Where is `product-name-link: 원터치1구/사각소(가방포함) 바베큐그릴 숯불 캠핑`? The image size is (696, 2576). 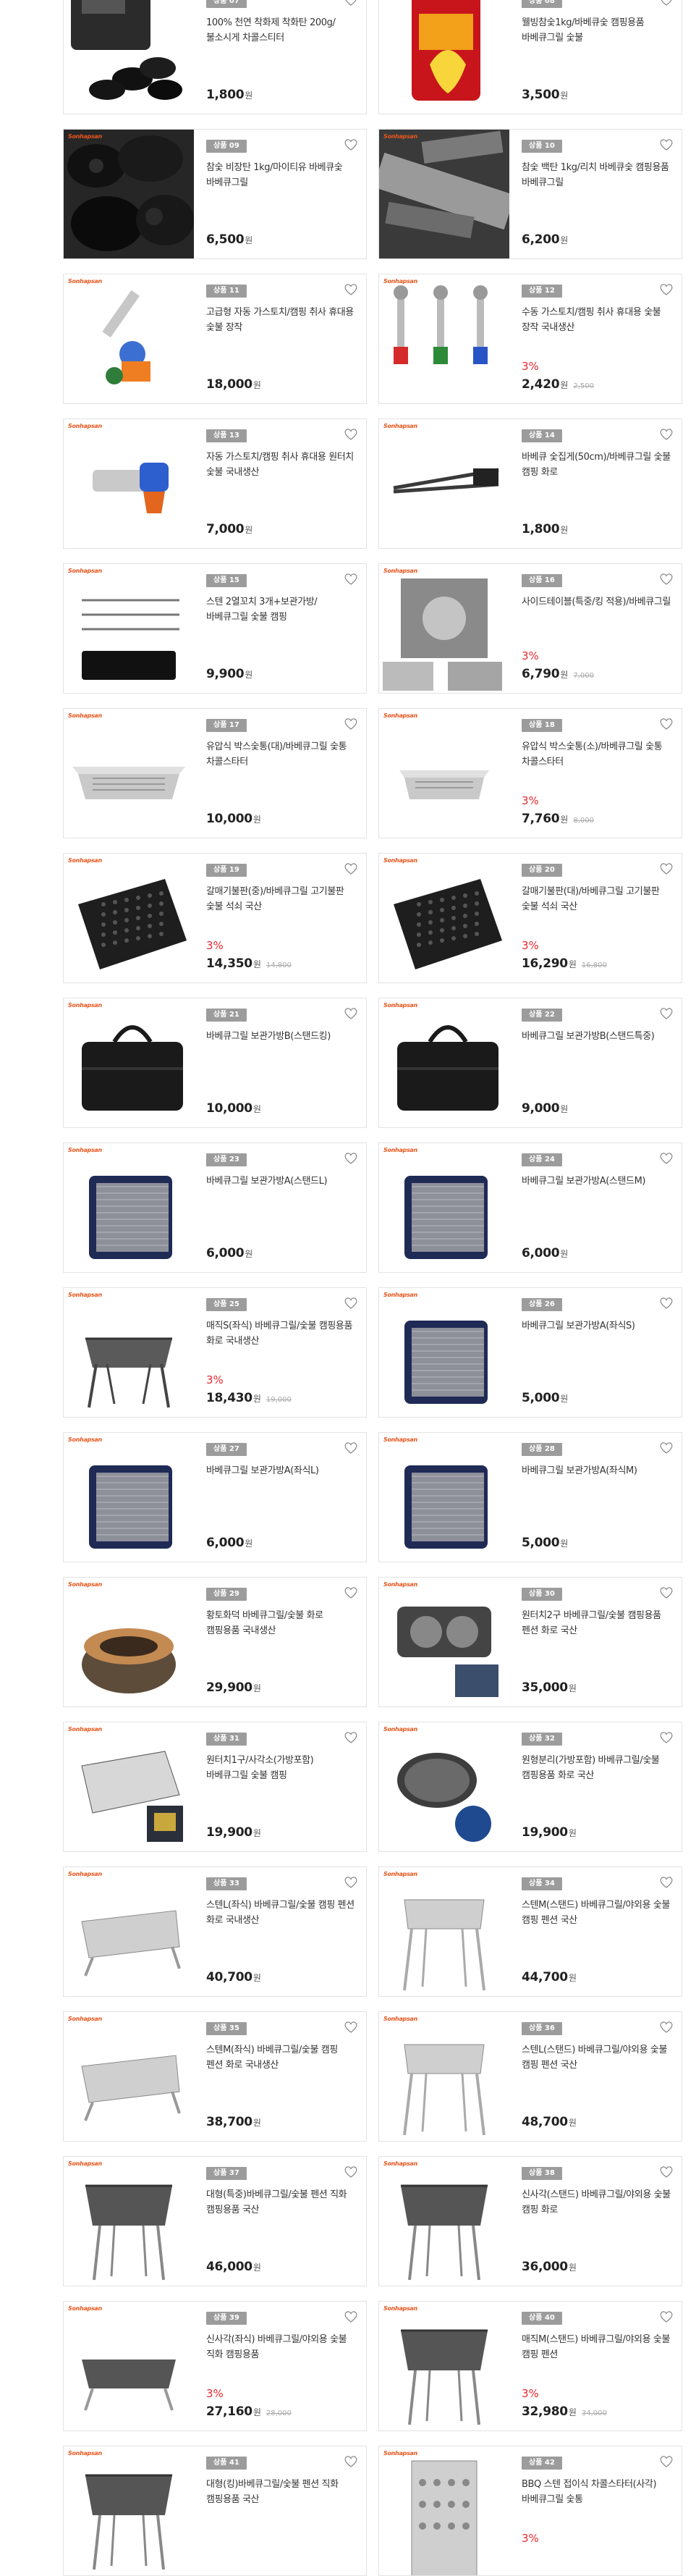
product-name-link: 원터치1구/사각소(가방포함) 바베큐그릴 숯불 캠핑 is located at coordinates (282, 1768).